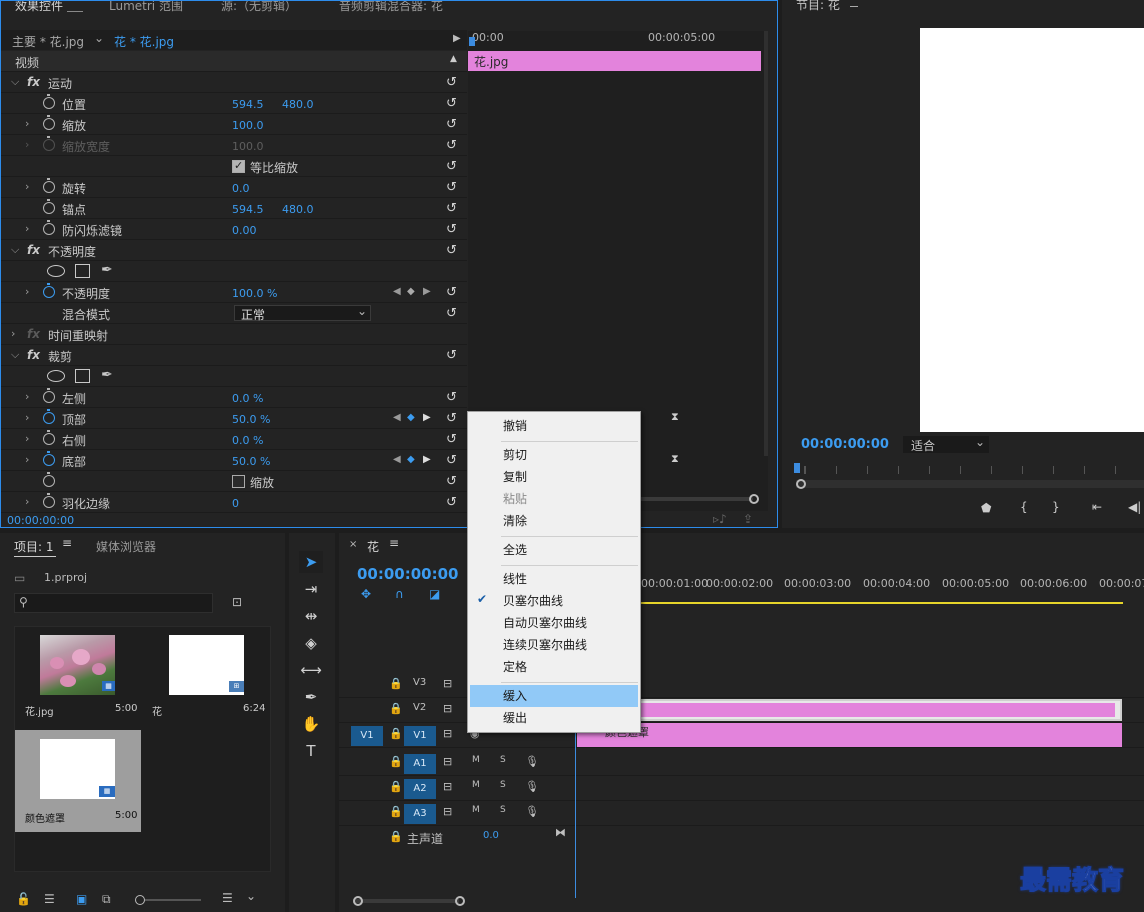 The width and height of the screenshot is (1144, 912). I want to click on new-bin-icon: ⊡, so click(237, 602).